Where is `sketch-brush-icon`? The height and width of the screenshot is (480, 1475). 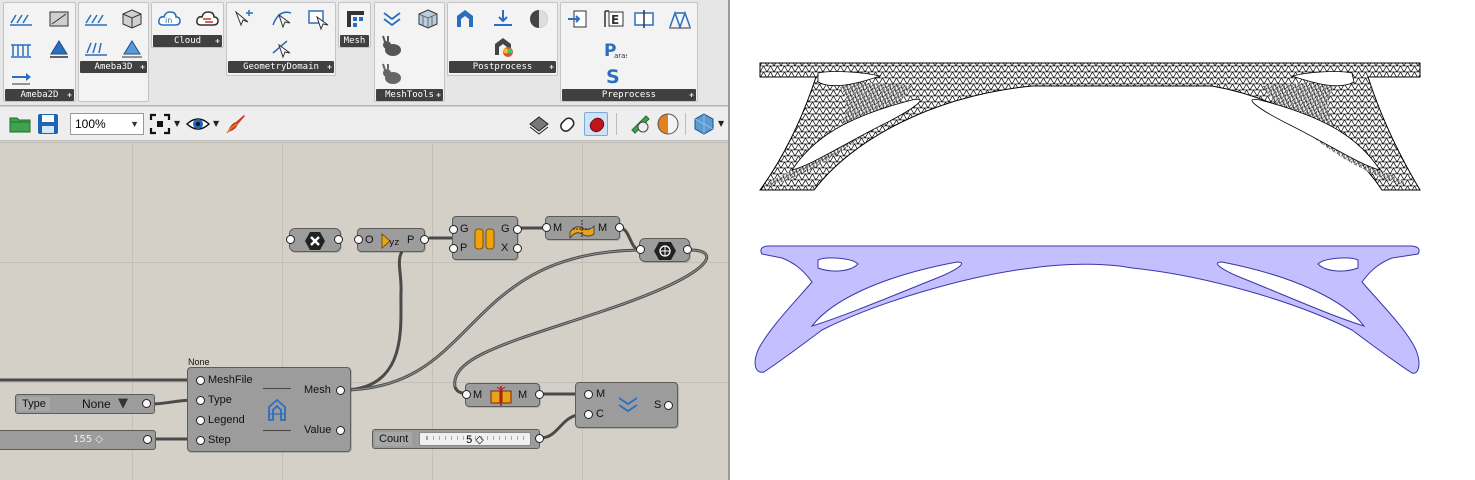
sketch-brush-icon is located at coordinates (236, 124).